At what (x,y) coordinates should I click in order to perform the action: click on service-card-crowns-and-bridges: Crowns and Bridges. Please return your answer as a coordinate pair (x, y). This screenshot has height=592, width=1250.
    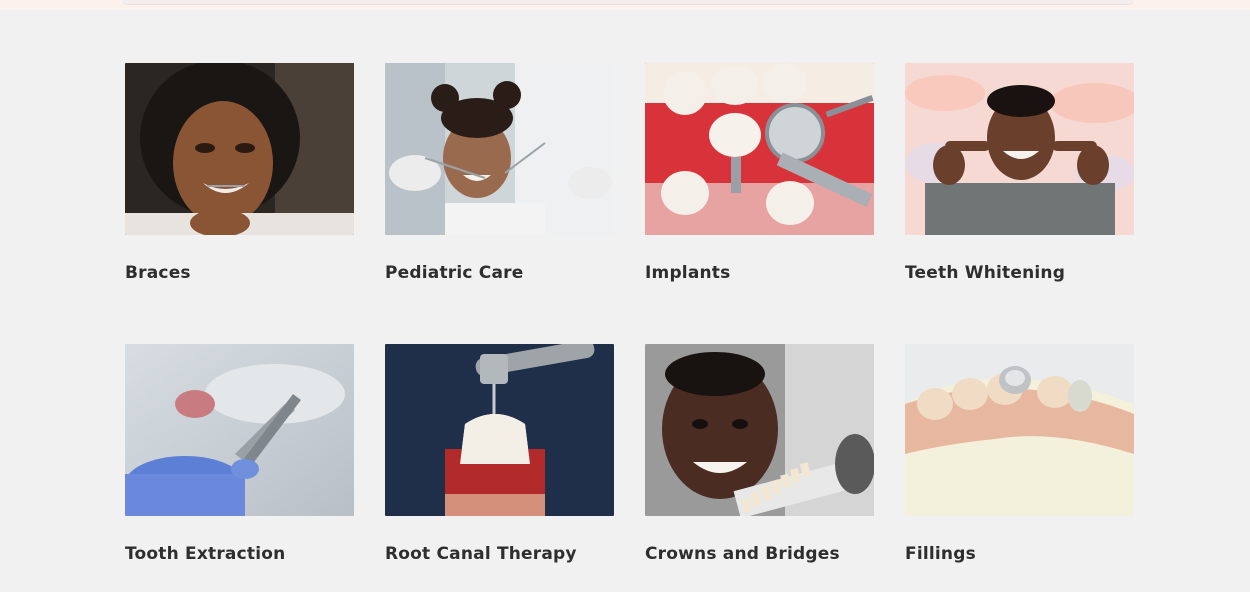
    Looking at the image, I should click on (759, 460).